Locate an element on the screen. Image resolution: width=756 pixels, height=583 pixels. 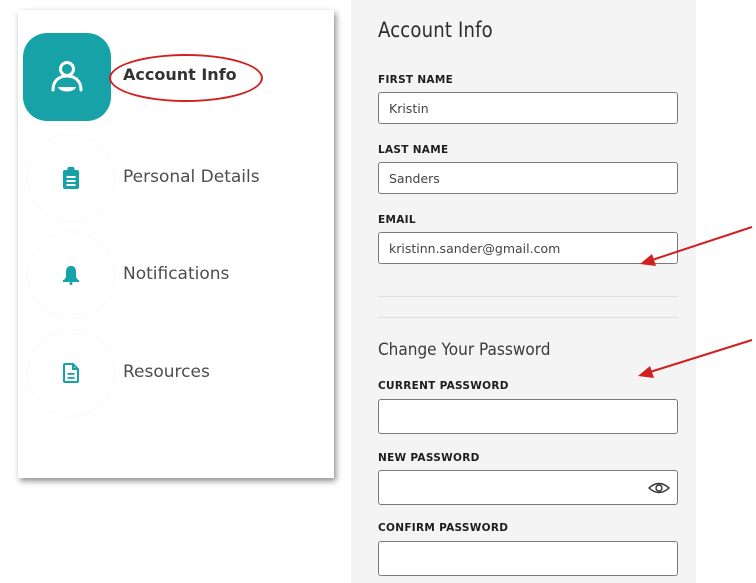
document-icon is located at coordinates (71, 373).